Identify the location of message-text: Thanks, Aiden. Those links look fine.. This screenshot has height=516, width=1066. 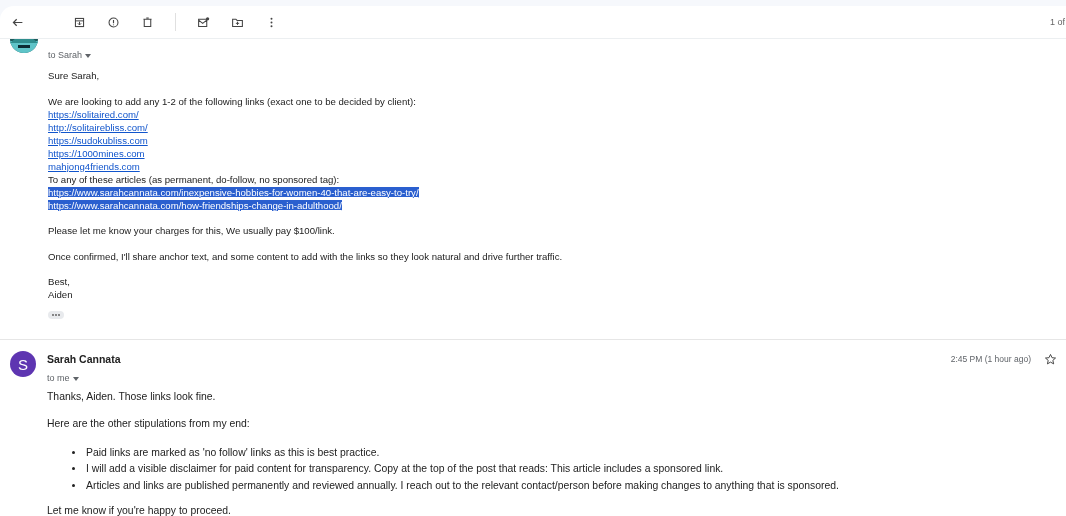
(132, 396).